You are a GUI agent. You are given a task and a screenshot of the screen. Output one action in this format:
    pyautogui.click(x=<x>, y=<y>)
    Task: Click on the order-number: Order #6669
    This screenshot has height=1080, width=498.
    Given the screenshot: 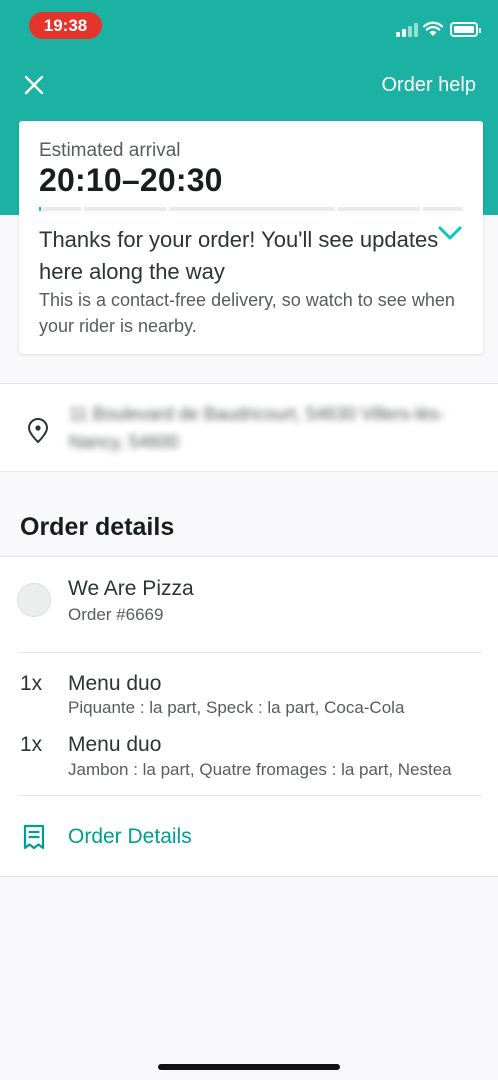 What is the action you would take?
    pyautogui.click(x=116, y=614)
    